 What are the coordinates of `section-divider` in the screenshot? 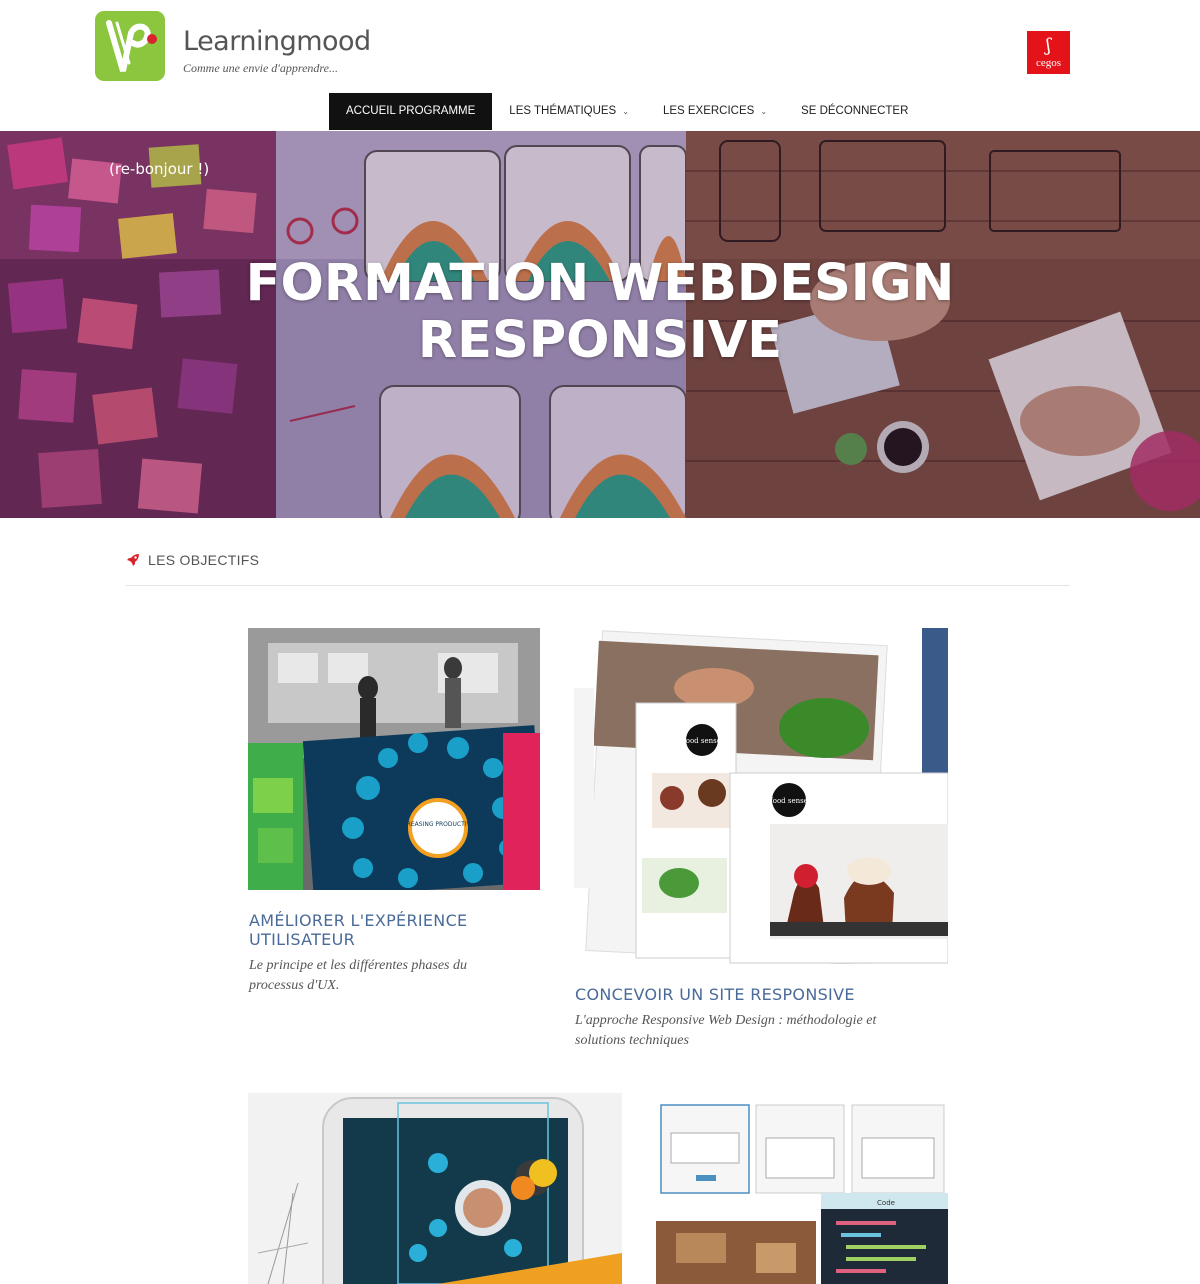 It's located at (598, 585).